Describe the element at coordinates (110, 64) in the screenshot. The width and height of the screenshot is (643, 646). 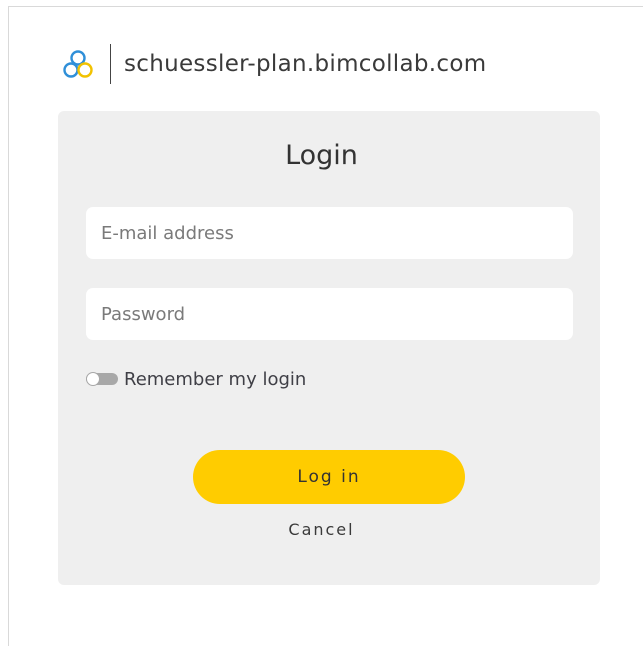
I see `brand-divider` at that location.